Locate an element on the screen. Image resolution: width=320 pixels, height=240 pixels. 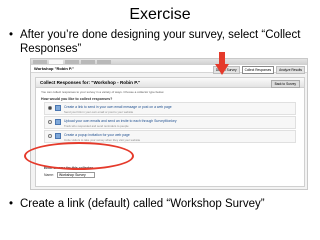
collector-question: How would you like to collect responses? is located at coordinates (77, 99).